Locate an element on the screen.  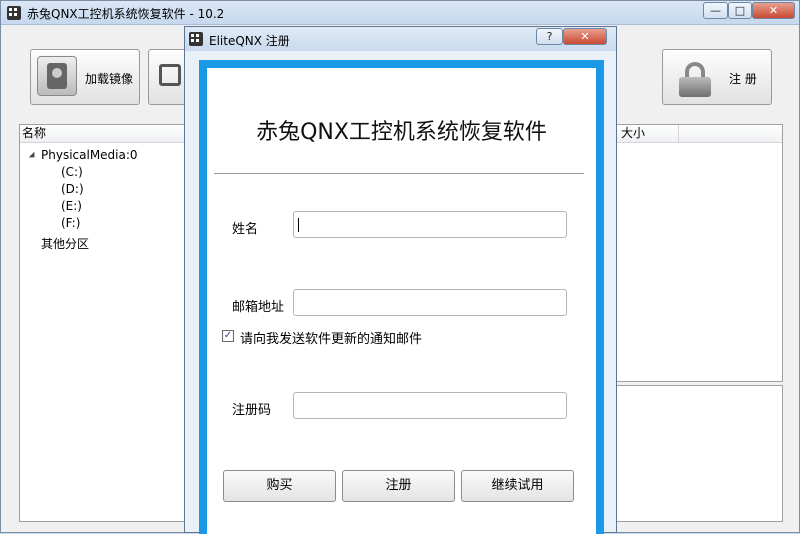
register-toolbar-button: 注 册 is located at coordinates (717, 77).